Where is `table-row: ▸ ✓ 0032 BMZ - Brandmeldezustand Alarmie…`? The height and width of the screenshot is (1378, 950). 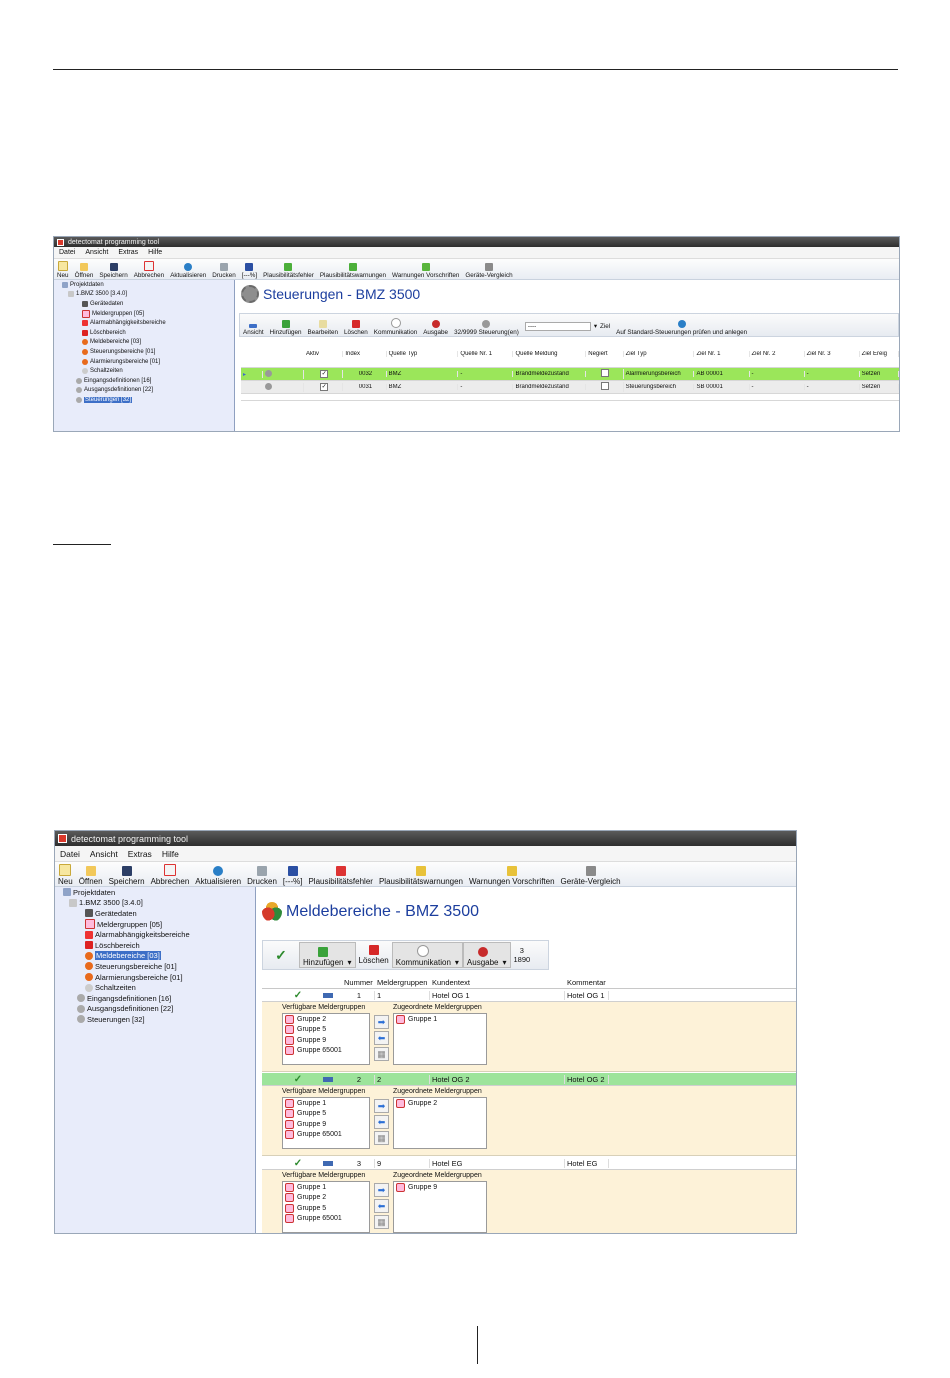 table-row: ▸ ✓ 0032 BMZ - Brandmeldezustand Alarmie… is located at coordinates (570, 374).